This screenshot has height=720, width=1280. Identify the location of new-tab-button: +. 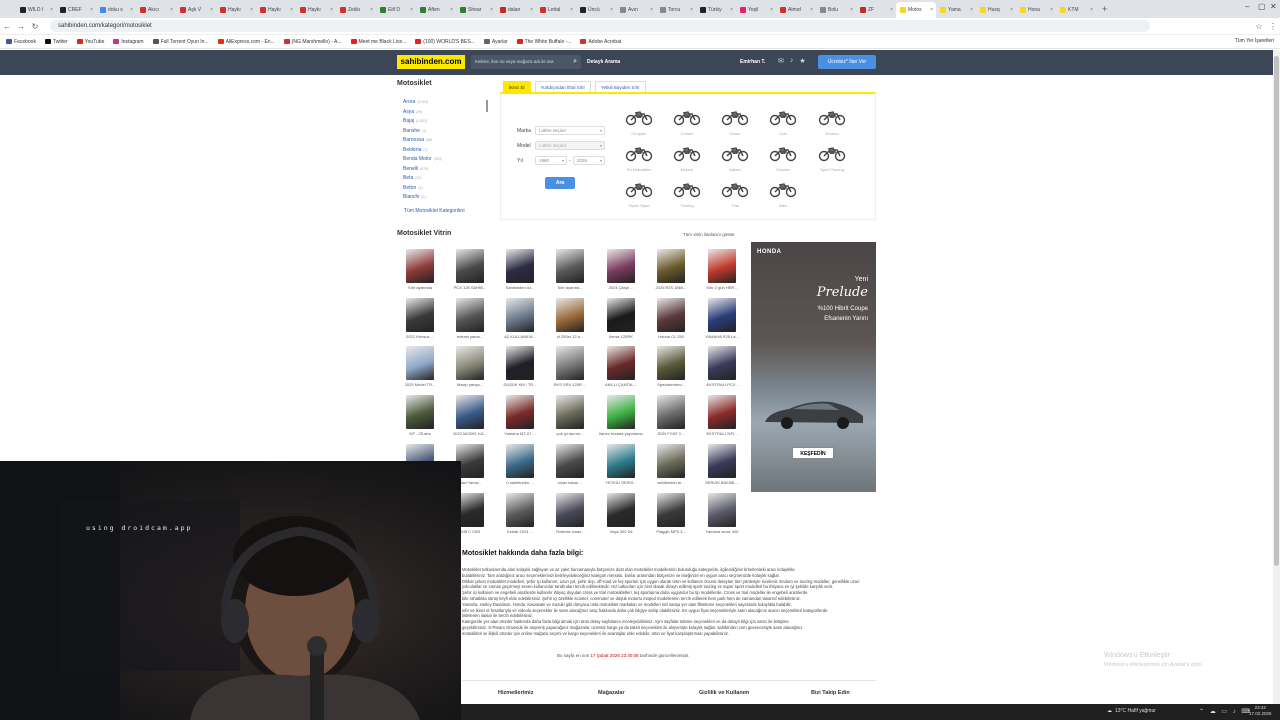
(1104, 9).